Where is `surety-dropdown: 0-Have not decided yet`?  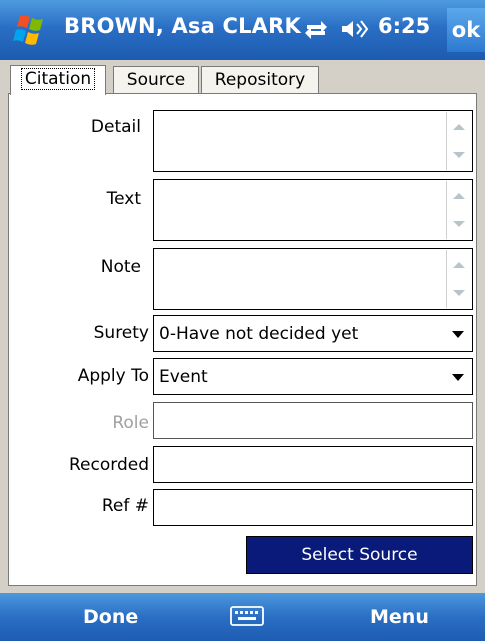 surety-dropdown: 0-Have not decided yet is located at coordinates (313, 333).